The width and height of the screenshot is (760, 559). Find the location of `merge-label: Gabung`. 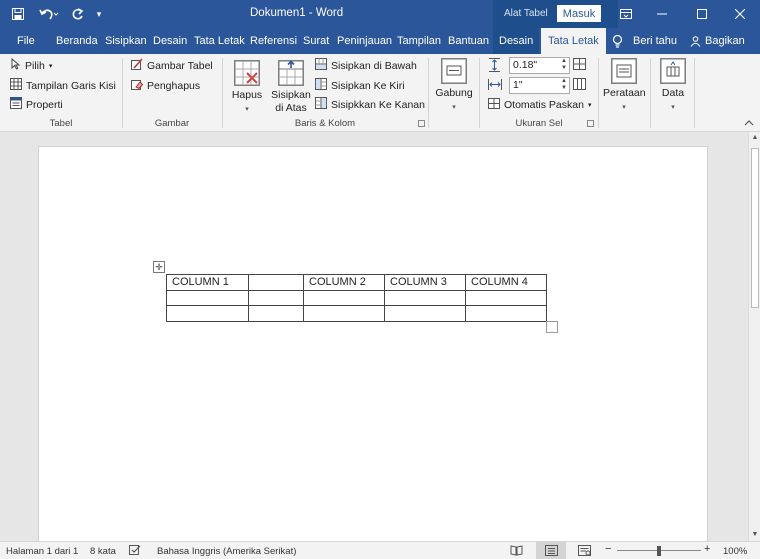

merge-label: Gabung is located at coordinates (454, 93).